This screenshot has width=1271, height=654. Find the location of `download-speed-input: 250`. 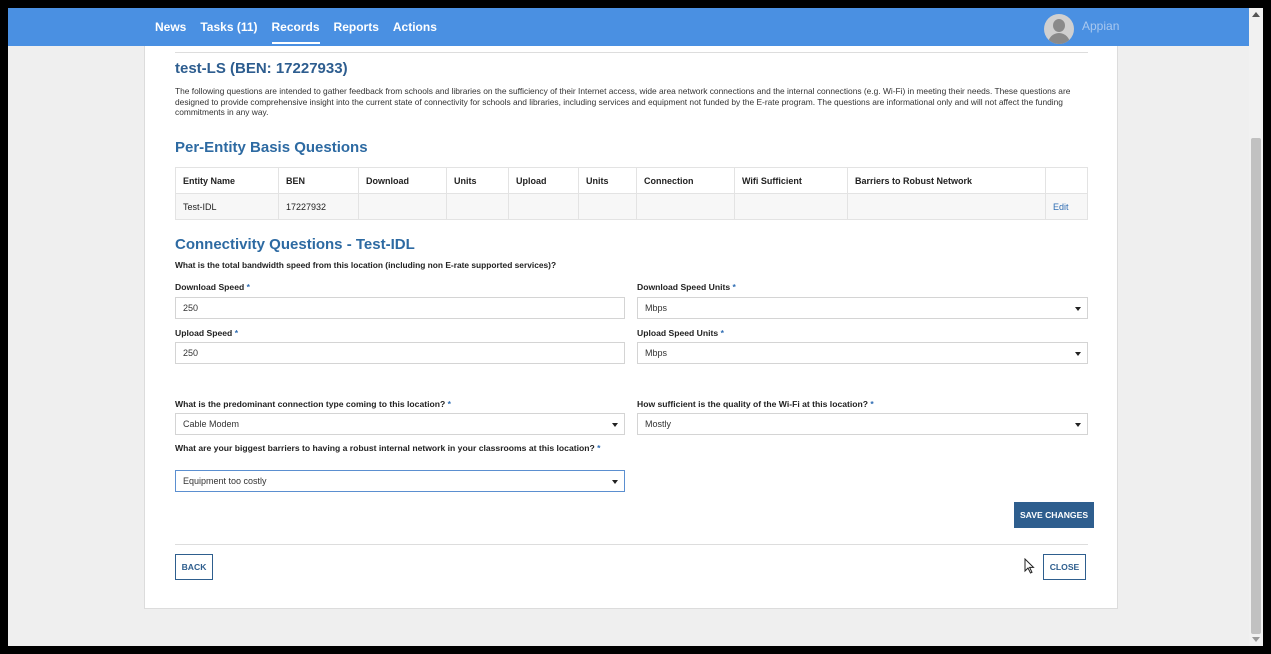

download-speed-input: 250 is located at coordinates (400, 308).